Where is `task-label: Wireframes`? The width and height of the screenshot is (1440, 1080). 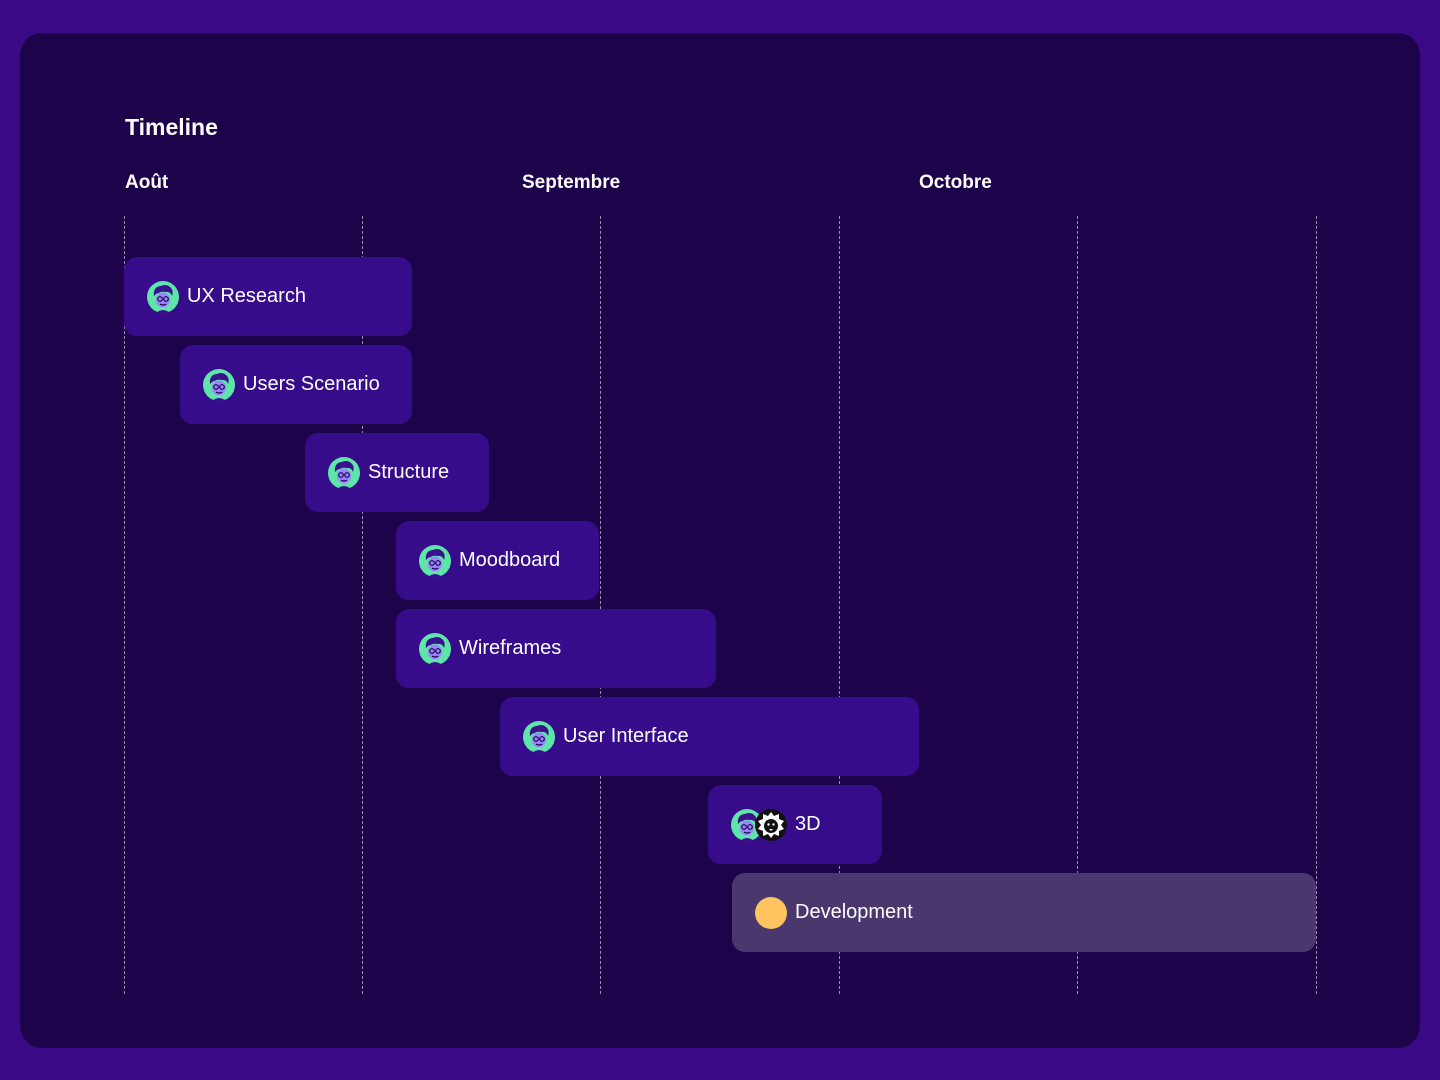
task-label: Wireframes is located at coordinates (510, 648).